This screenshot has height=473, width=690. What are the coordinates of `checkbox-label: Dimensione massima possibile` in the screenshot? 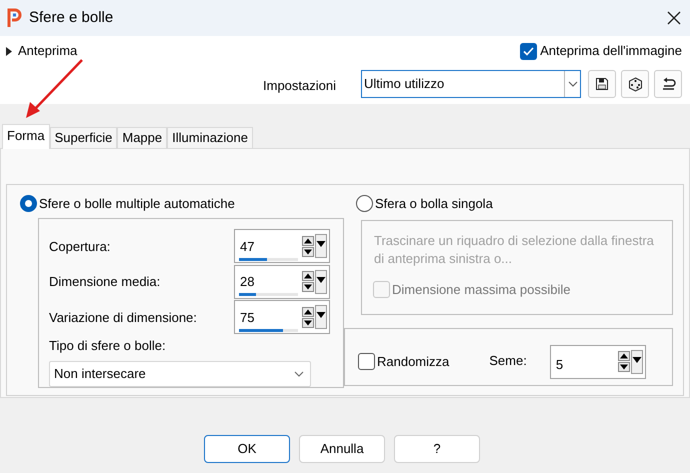 It's located at (481, 289).